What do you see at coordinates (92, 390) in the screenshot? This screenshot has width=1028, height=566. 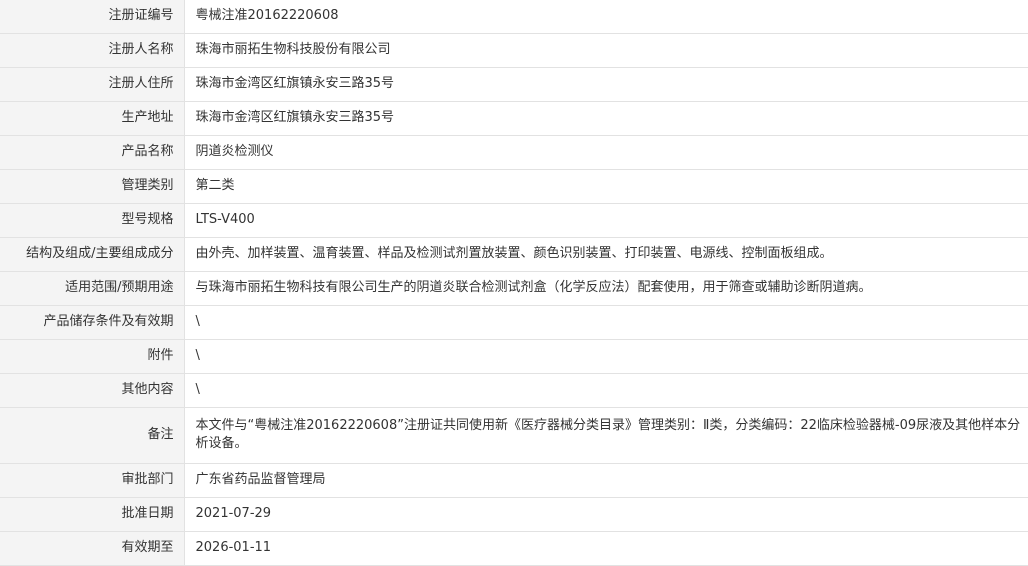 I see `field-label: 其他内容` at bounding box center [92, 390].